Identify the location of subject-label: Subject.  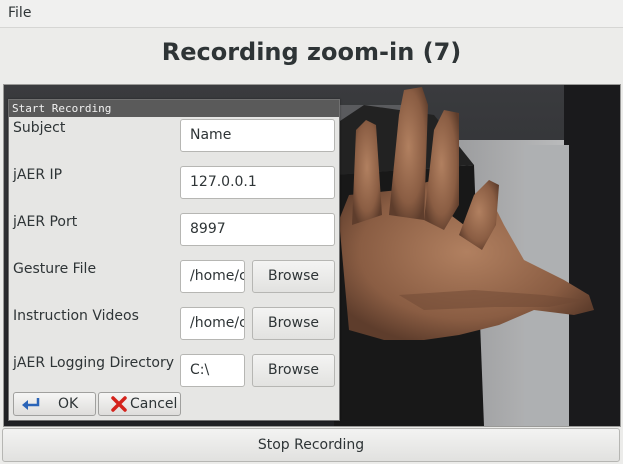
(39, 128).